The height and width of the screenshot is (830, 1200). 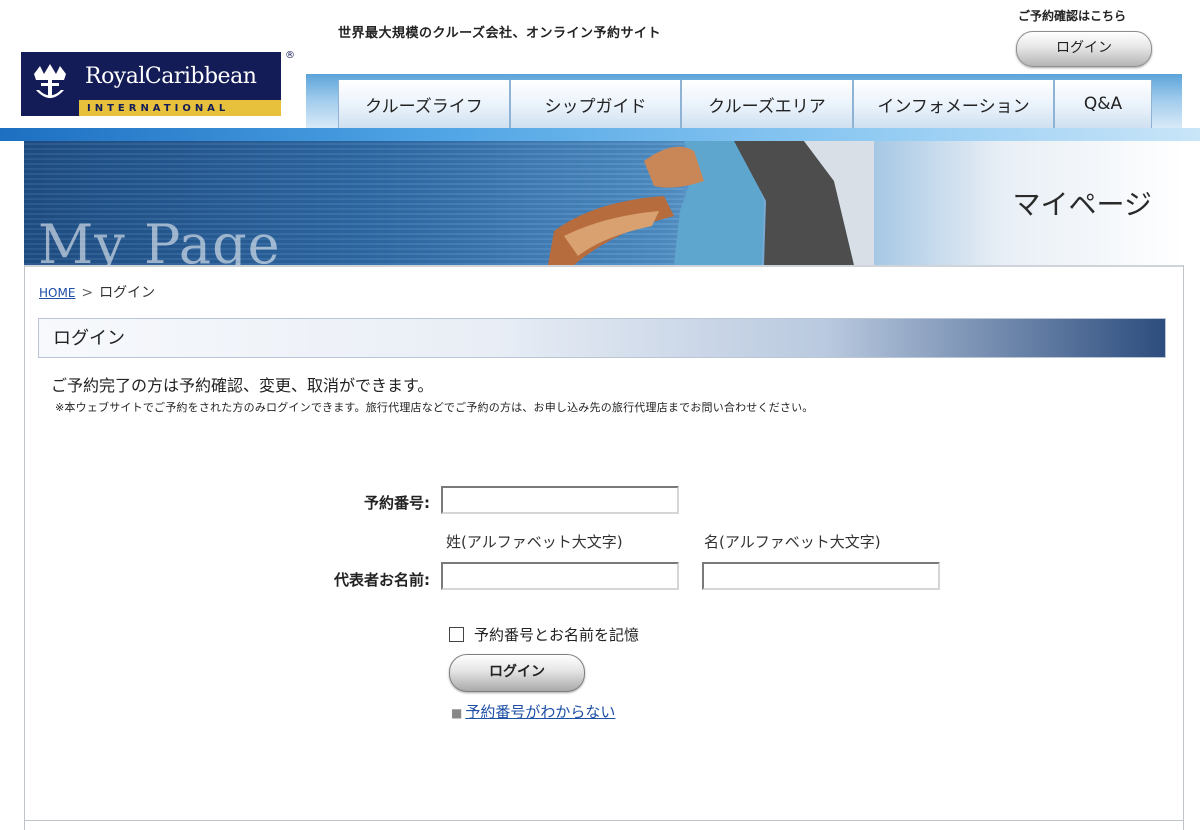 I want to click on content-border-right, so click(x=1183, y=547).